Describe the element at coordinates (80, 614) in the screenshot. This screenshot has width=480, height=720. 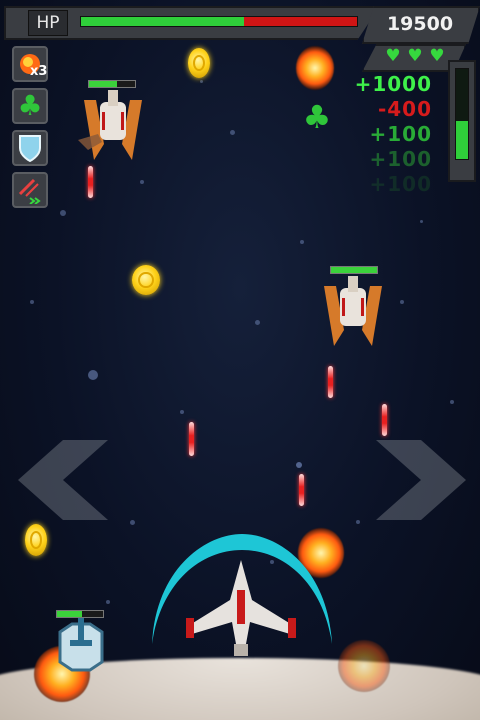
I see `turret-health-bar` at that location.